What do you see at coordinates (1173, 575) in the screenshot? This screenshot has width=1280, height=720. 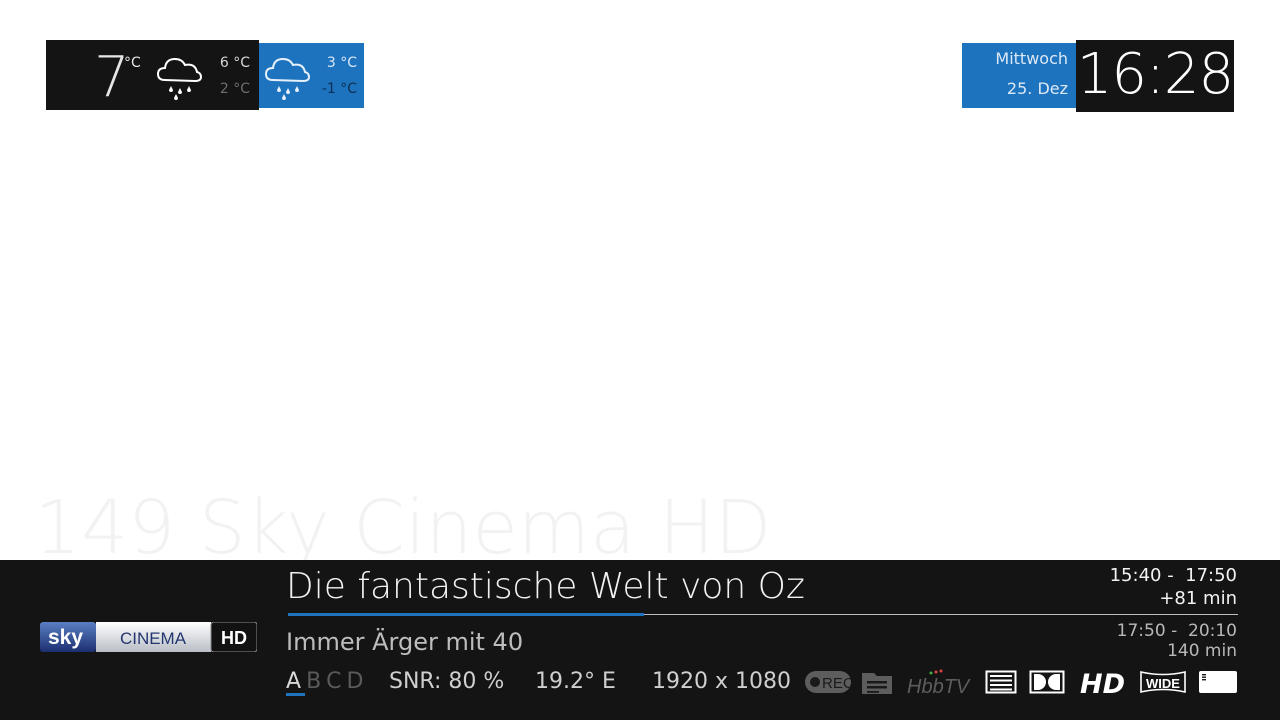 I see `now-time-range: 15:40 - 17:50` at bounding box center [1173, 575].